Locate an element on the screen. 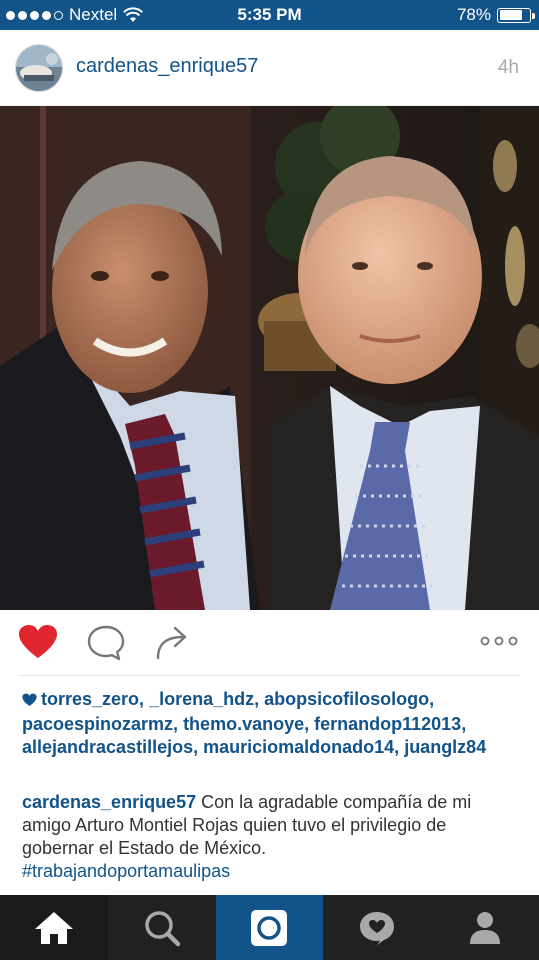 The image size is (539, 960). comment-icon is located at coordinates (106, 645).